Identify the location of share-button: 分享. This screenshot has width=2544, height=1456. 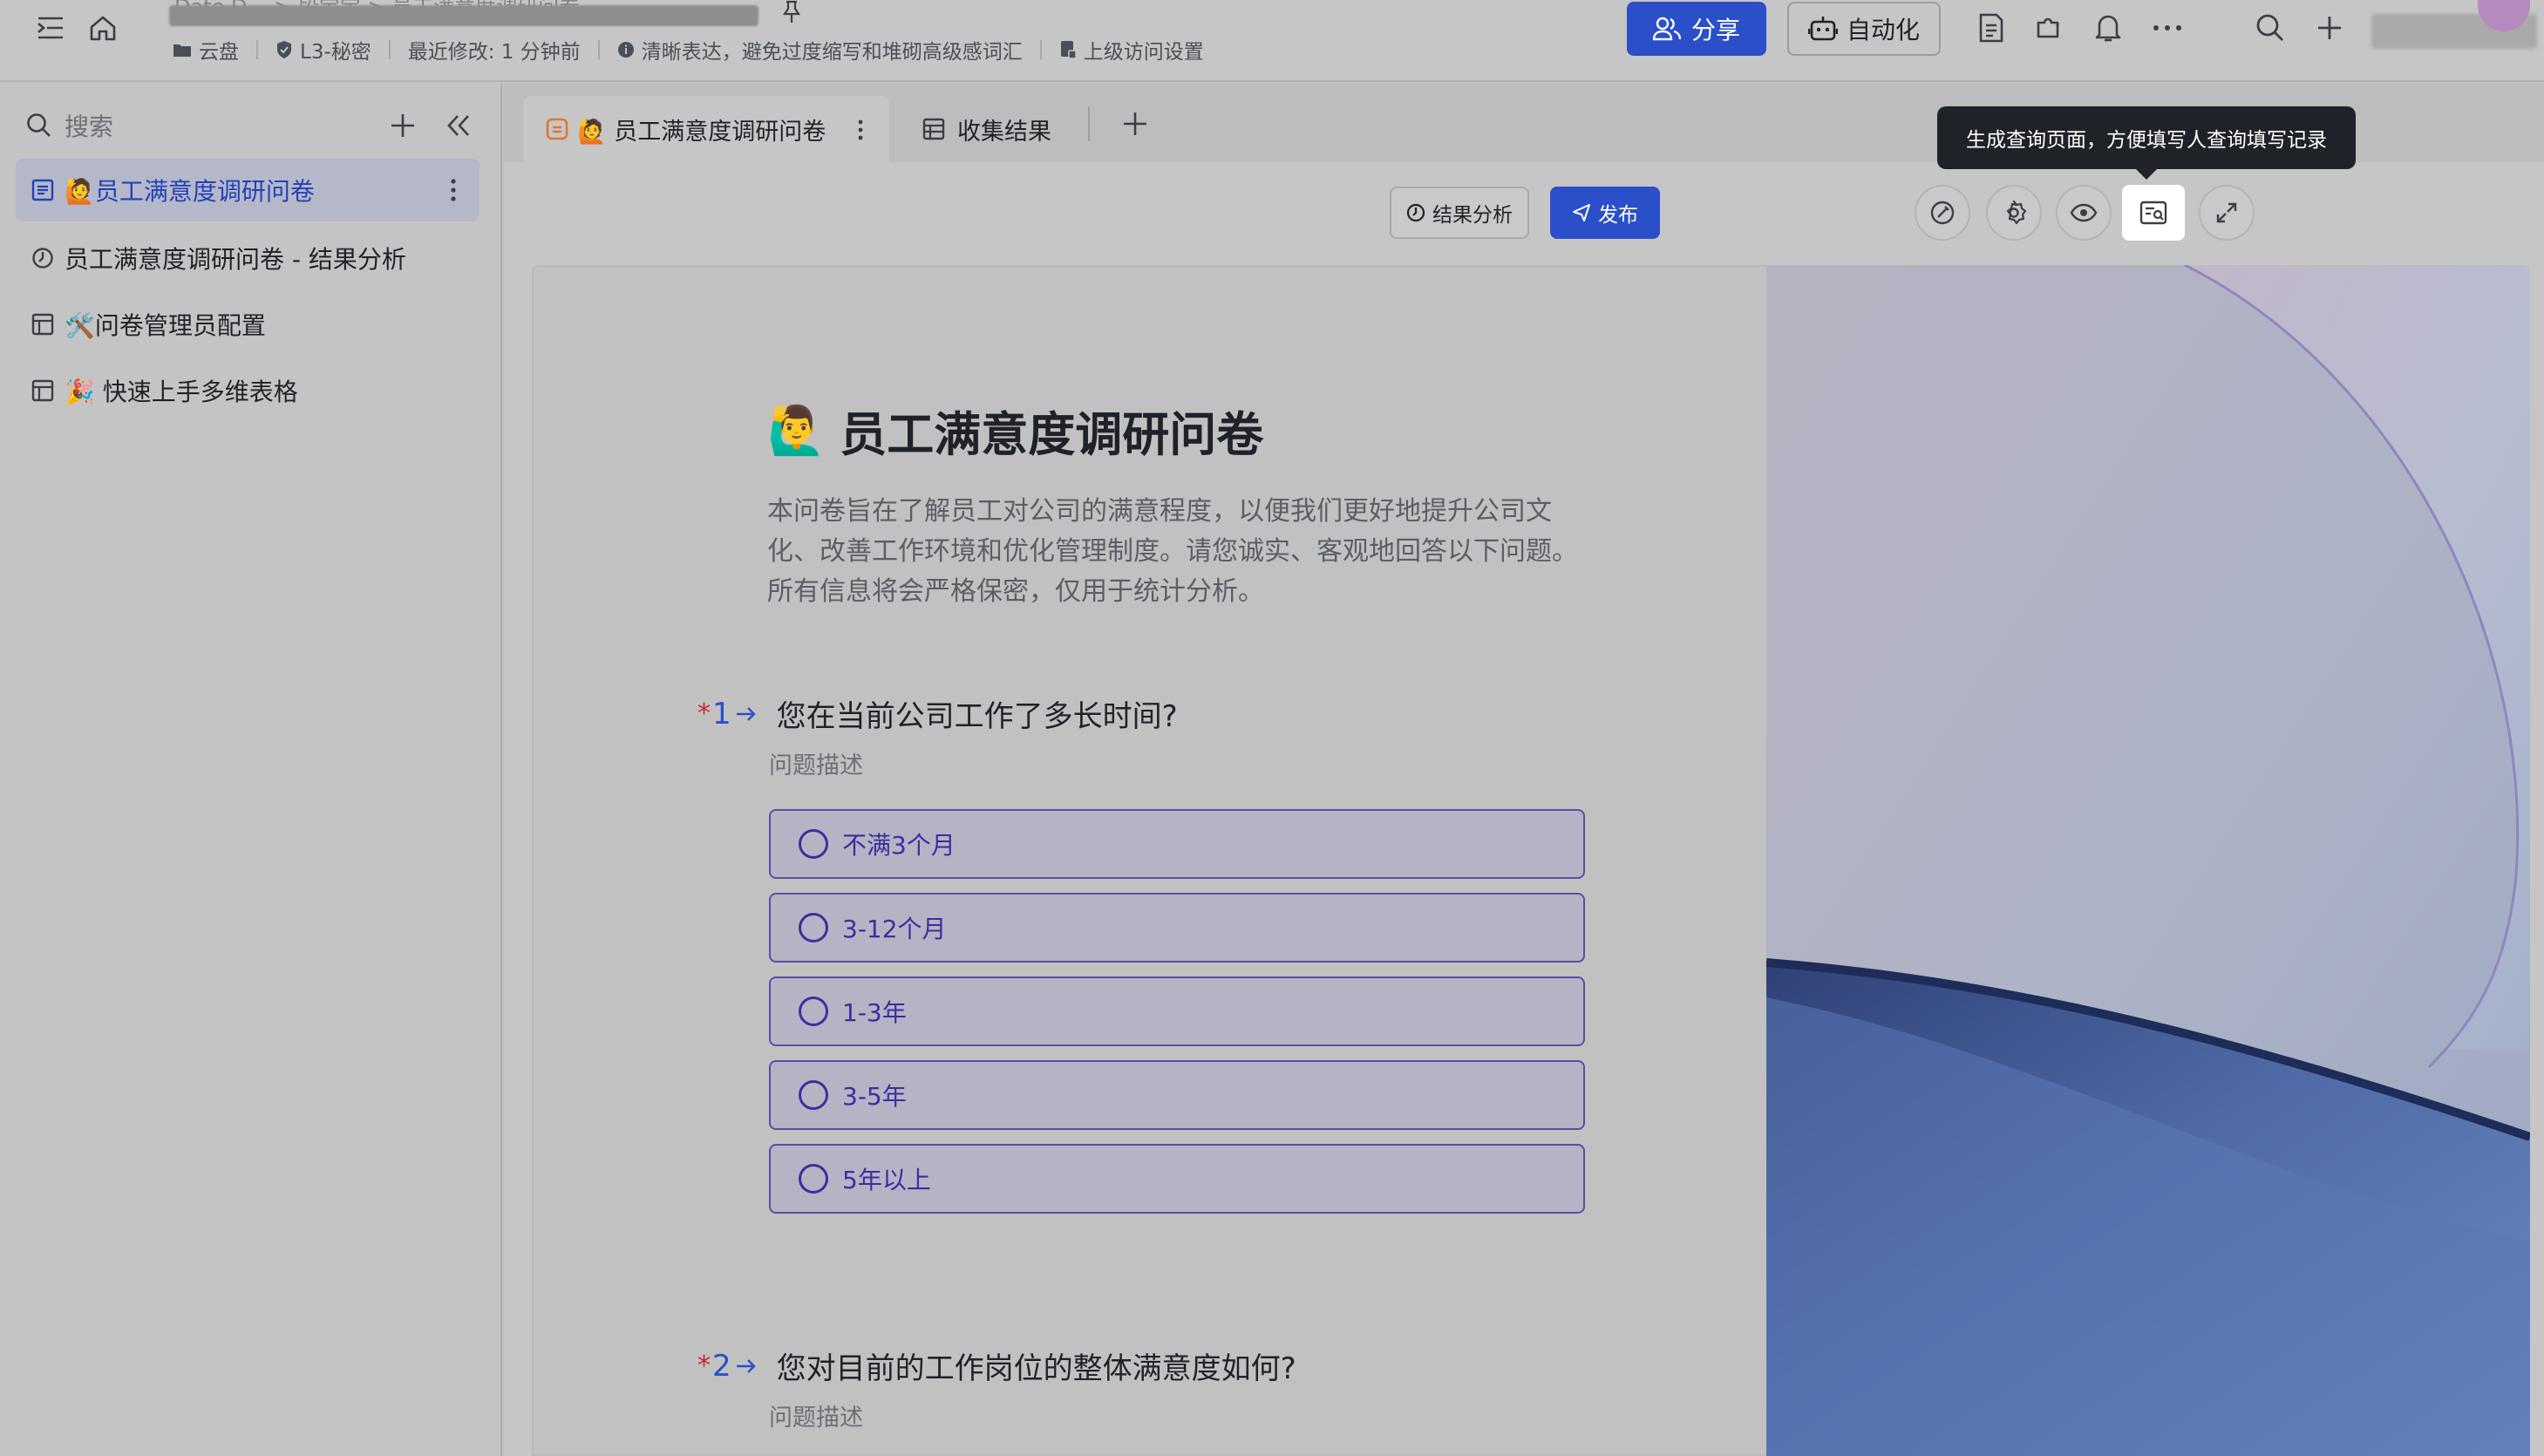
(1696, 29).